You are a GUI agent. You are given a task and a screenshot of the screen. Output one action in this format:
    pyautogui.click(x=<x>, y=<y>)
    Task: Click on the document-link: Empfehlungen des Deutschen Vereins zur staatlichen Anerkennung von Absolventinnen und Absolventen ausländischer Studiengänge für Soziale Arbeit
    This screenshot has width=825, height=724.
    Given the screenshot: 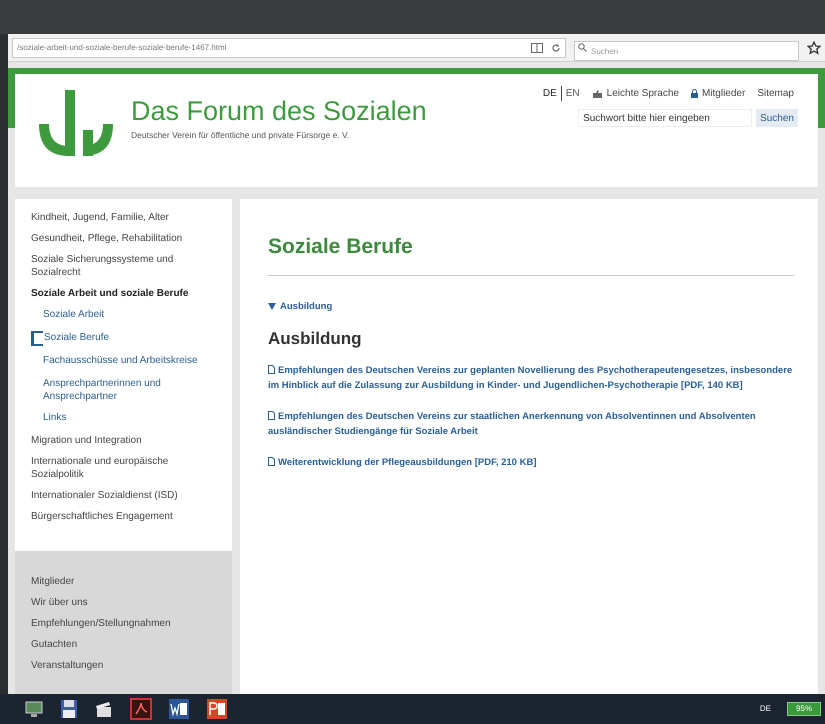 What is the action you would take?
    pyautogui.click(x=531, y=424)
    